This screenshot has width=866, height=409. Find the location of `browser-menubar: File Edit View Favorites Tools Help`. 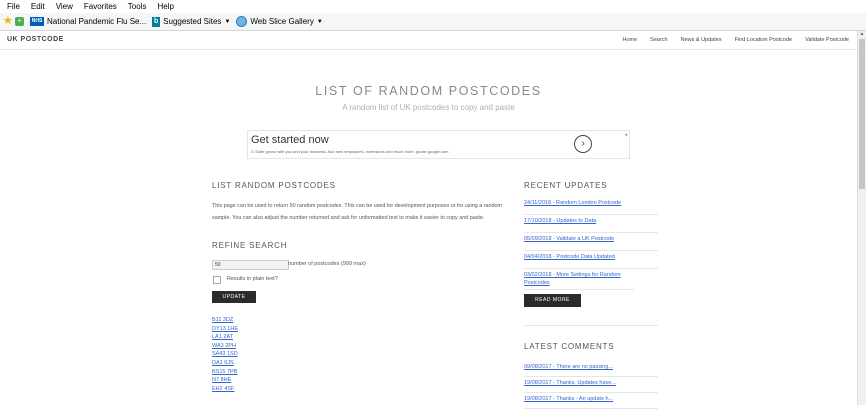

browser-menubar: File Edit View Favorites Tools Help is located at coordinates (433, 6).